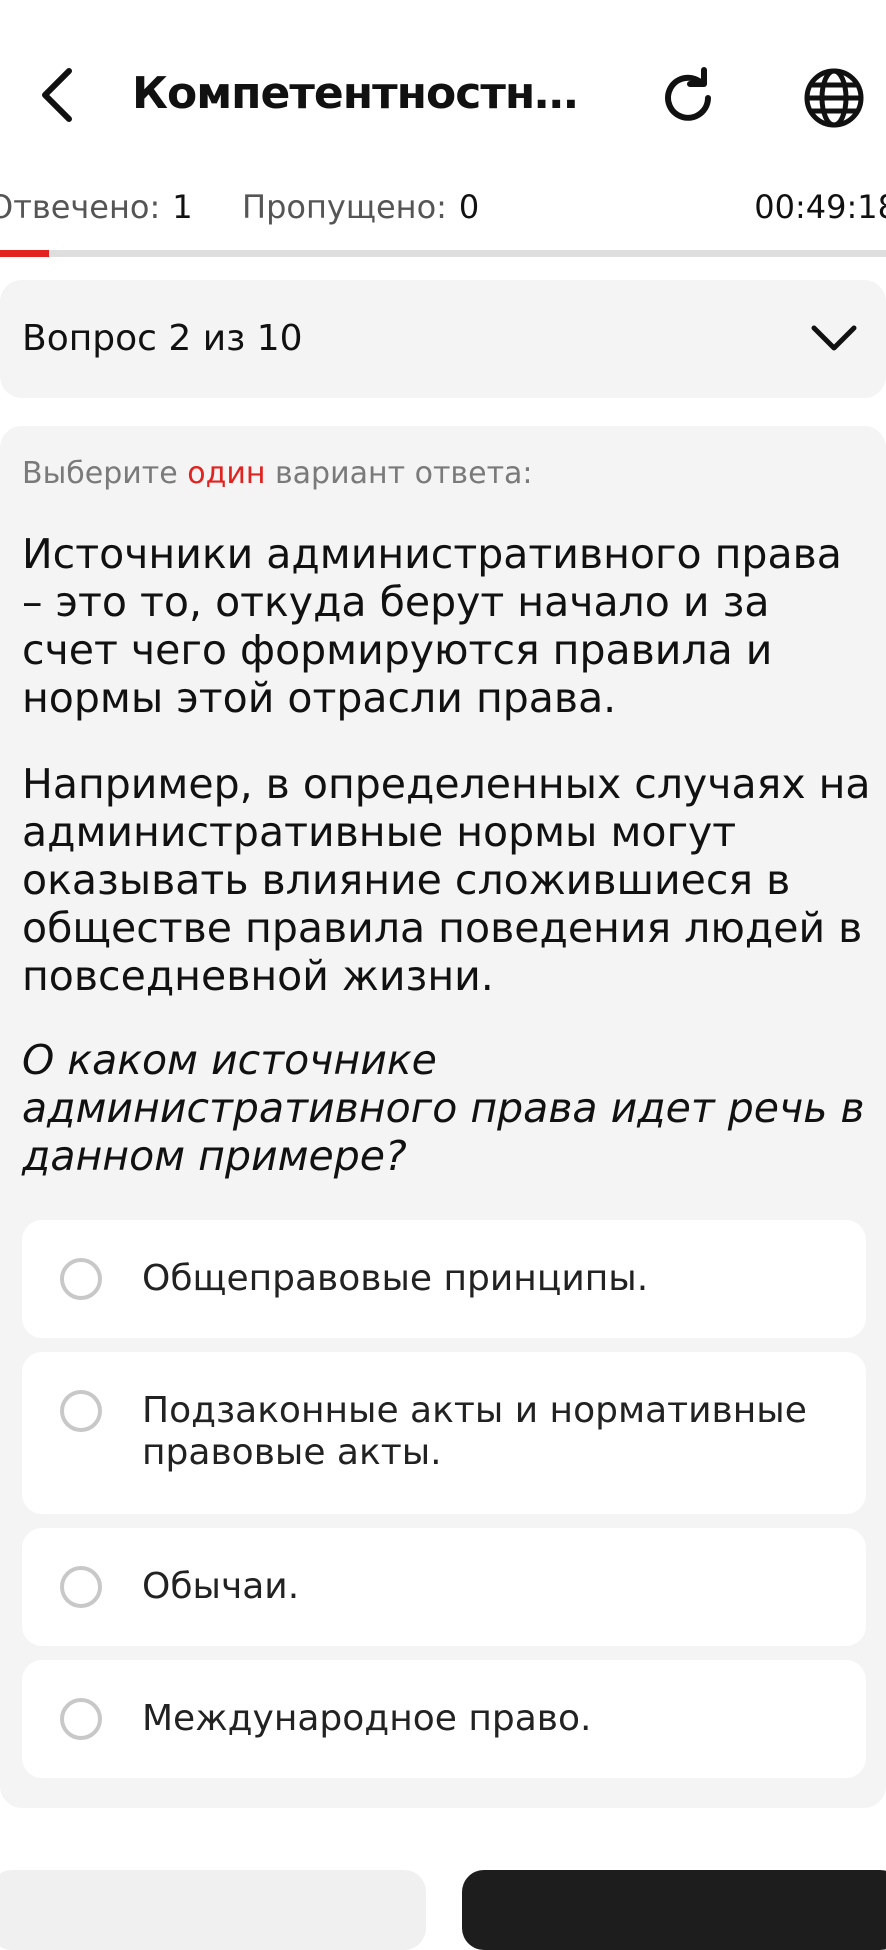 The height and width of the screenshot is (1950, 886). I want to click on answered-label: Отвечено:, so click(80, 207).